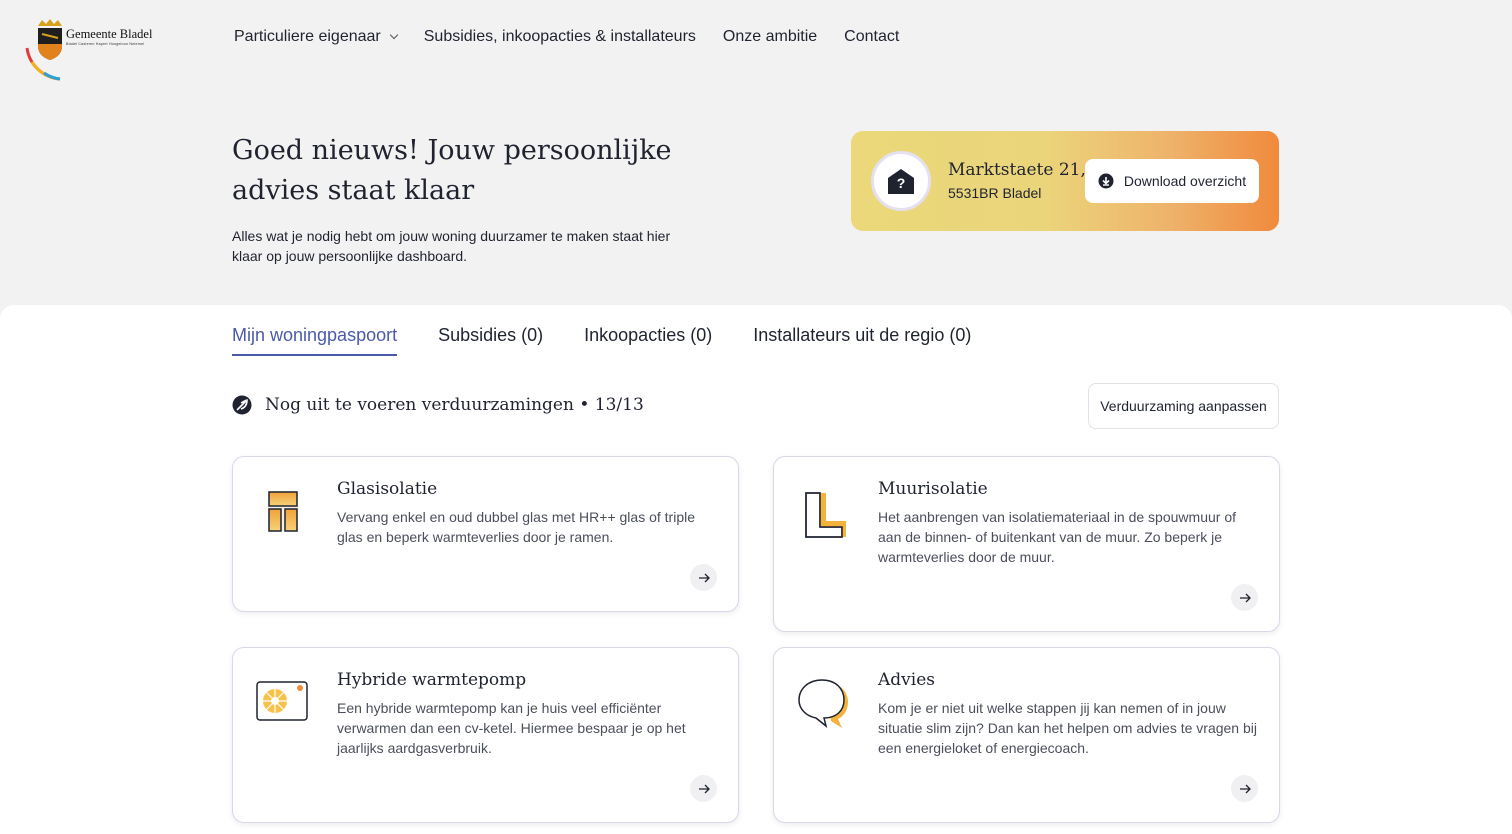 The width and height of the screenshot is (1512, 834). What do you see at coordinates (283, 511) in the screenshot?
I see `window-icon` at bounding box center [283, 511].